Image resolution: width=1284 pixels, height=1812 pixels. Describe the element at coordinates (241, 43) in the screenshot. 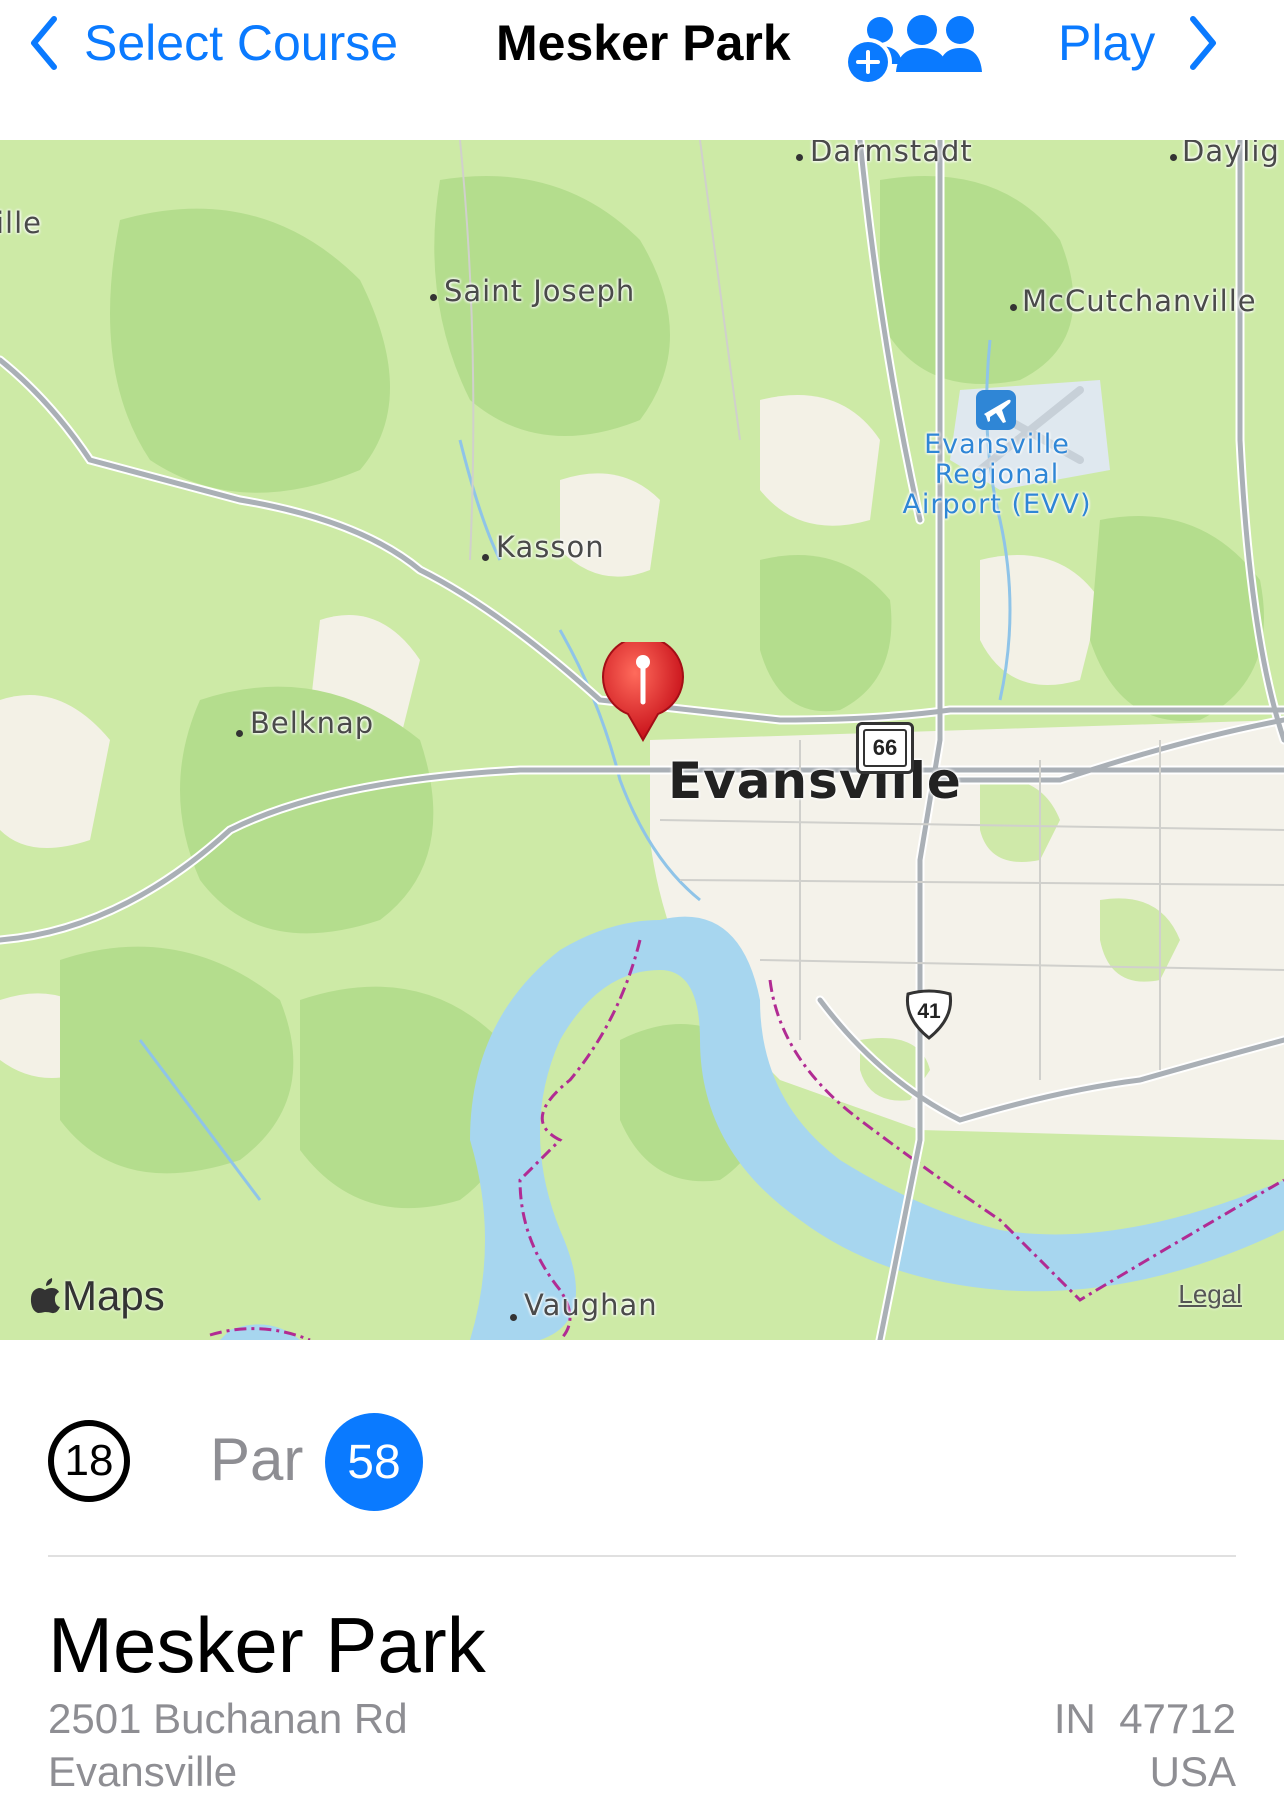

I see `back-button-label: Select Course` at that location.